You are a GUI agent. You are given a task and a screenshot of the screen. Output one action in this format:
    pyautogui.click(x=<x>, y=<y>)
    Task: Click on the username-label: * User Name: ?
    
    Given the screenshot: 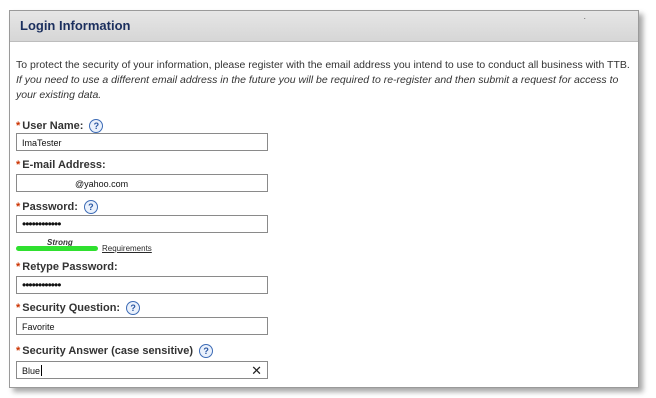 What is the action you would take?
    pyautogui.click(x=60, y=126)
    